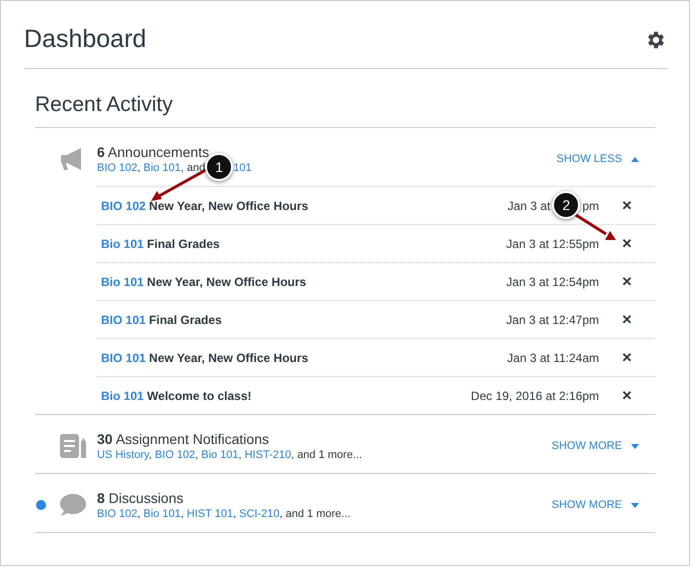 The width and height of the screenshot is (692, 568). What do you see at coordinates (41, 505) in the screenshot?
I see `unread-dot` at bounding box center [41, 505].